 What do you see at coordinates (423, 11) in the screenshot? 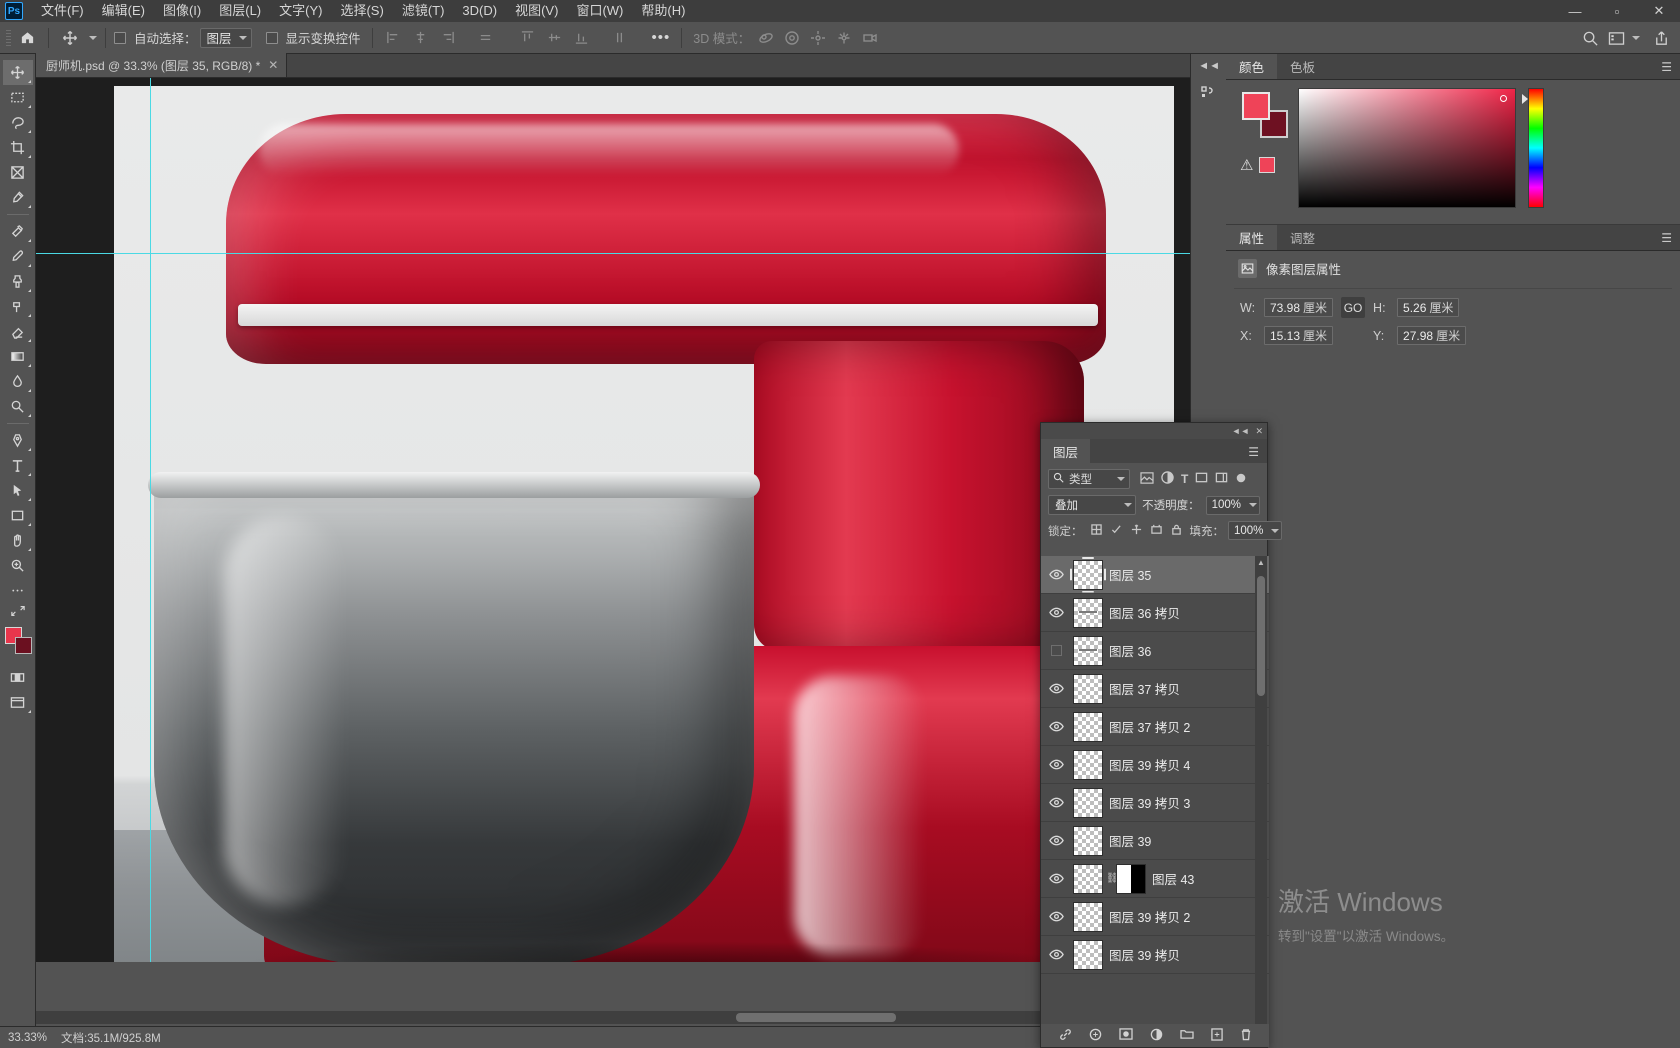
I see `menu-filter: 滤镜(T)` at bounding box center [423, 11].